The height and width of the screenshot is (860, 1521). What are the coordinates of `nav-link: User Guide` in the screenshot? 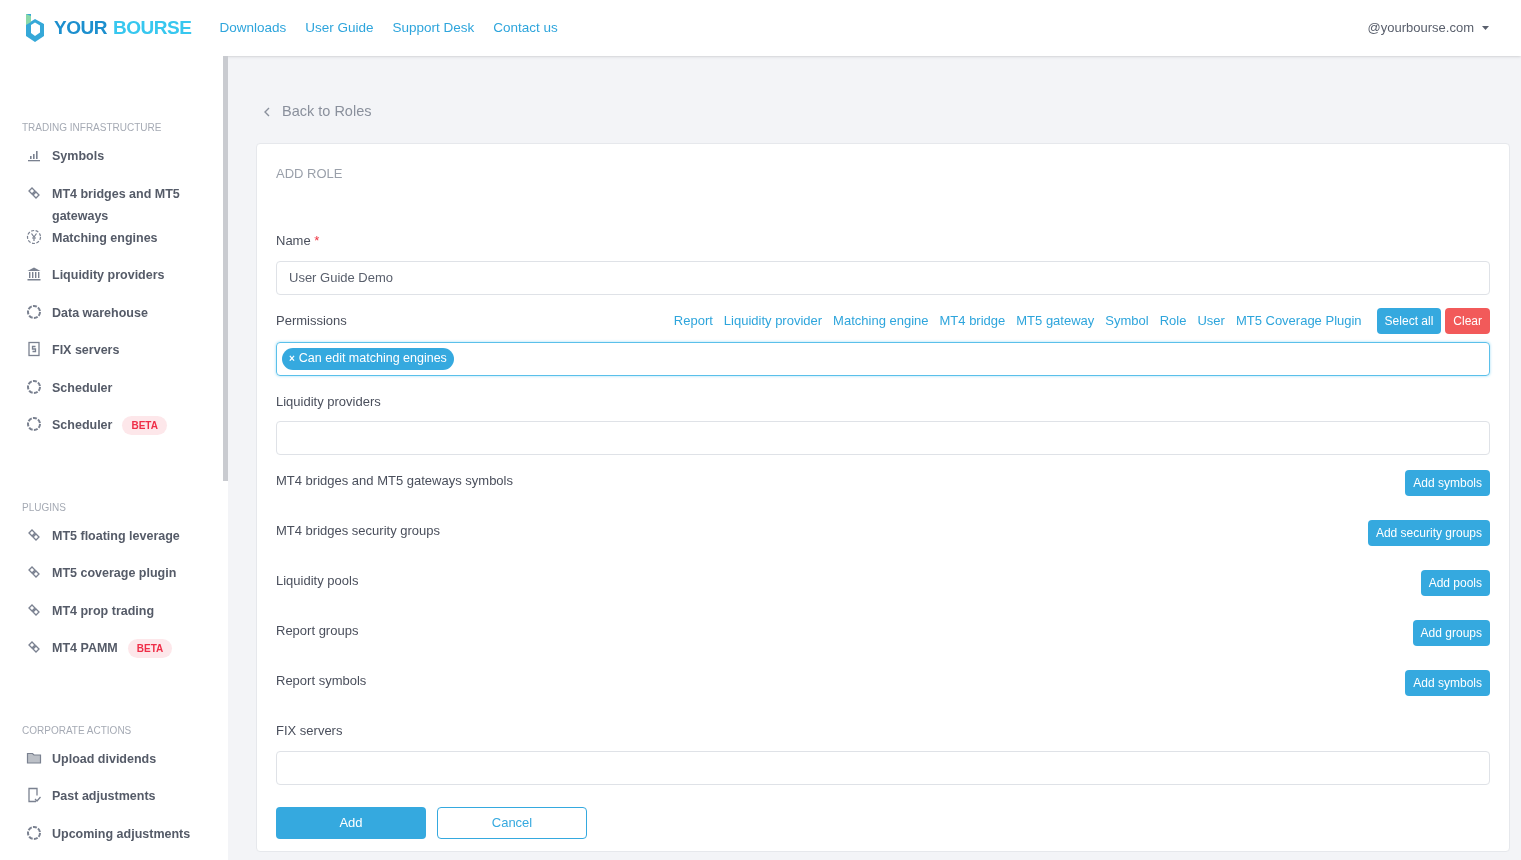 It's located at (339, 28).